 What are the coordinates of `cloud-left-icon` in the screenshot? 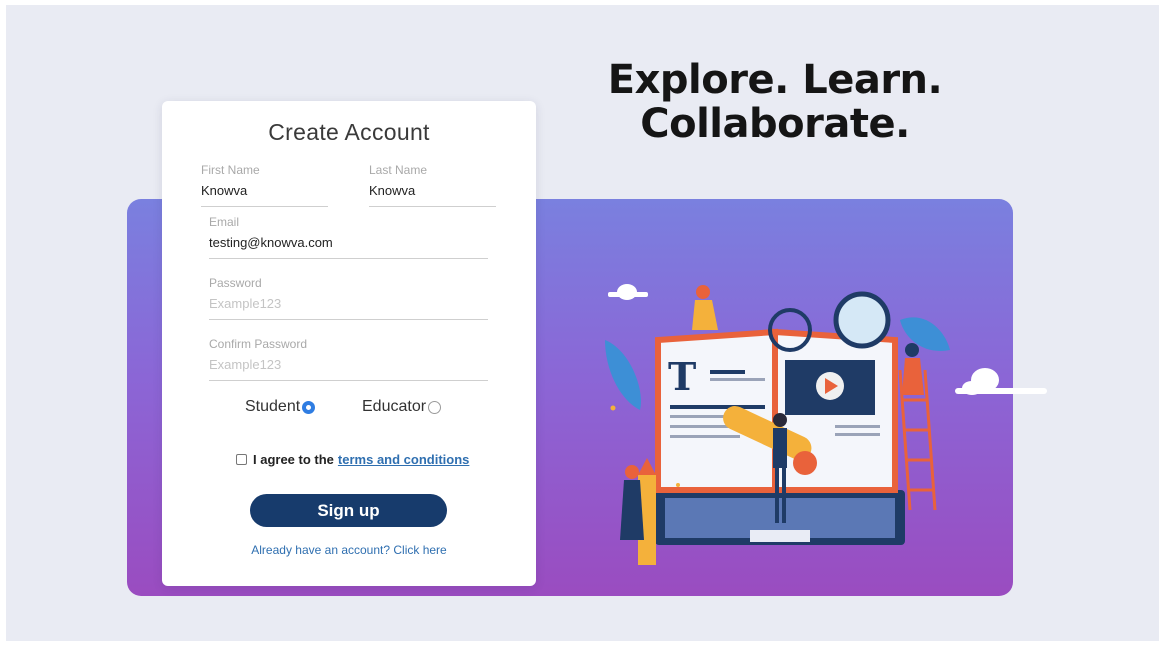 It's located at (628, 292).